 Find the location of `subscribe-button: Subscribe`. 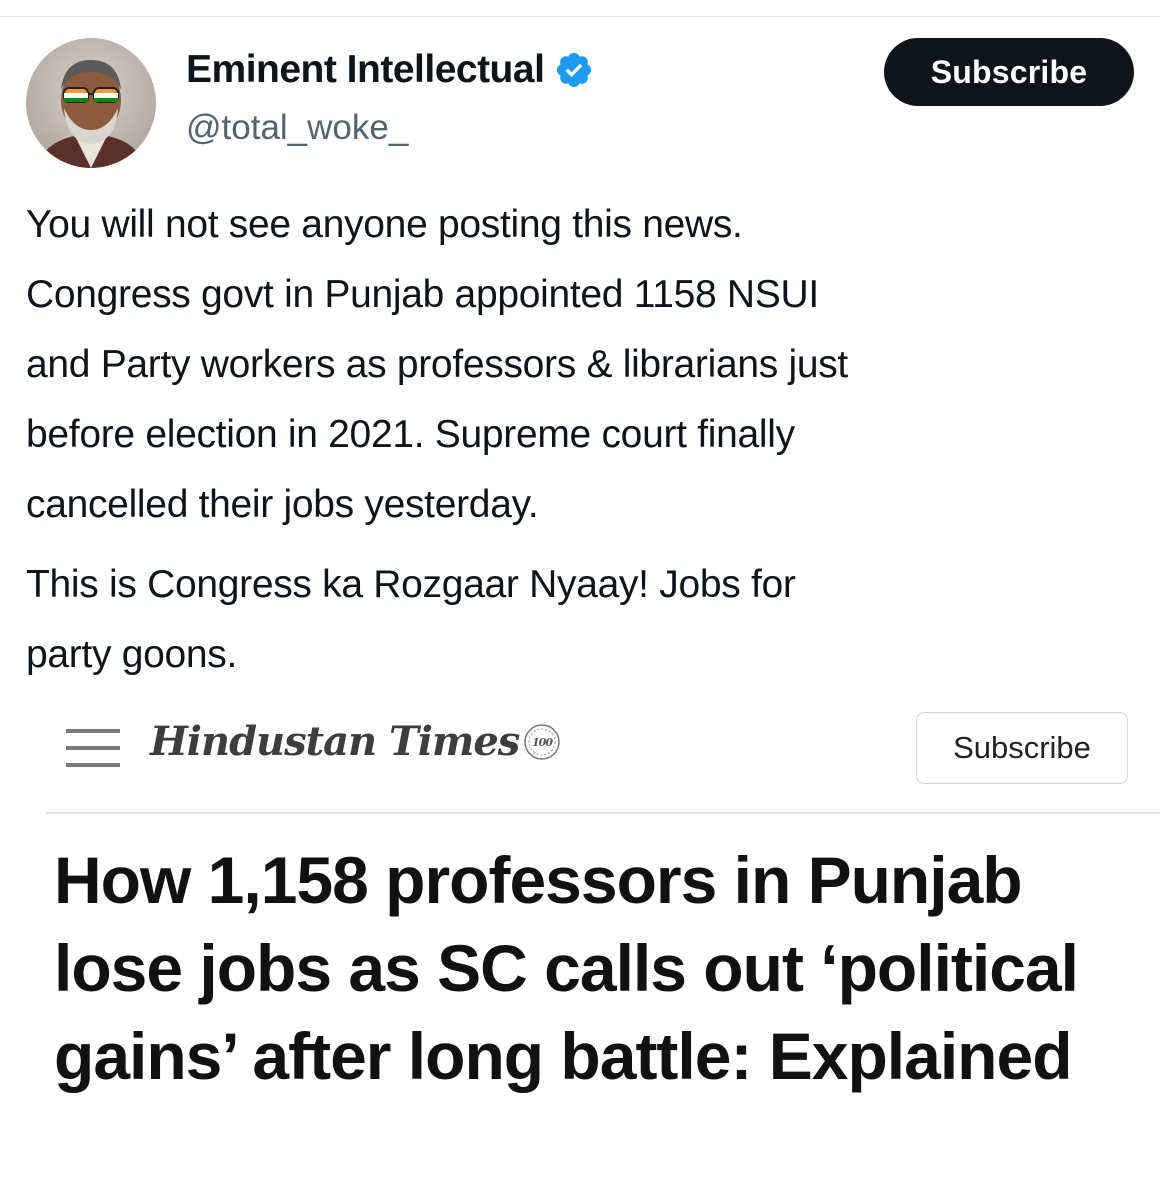

subscribe-button: Subscribe is located at coordinates (1009, 72).